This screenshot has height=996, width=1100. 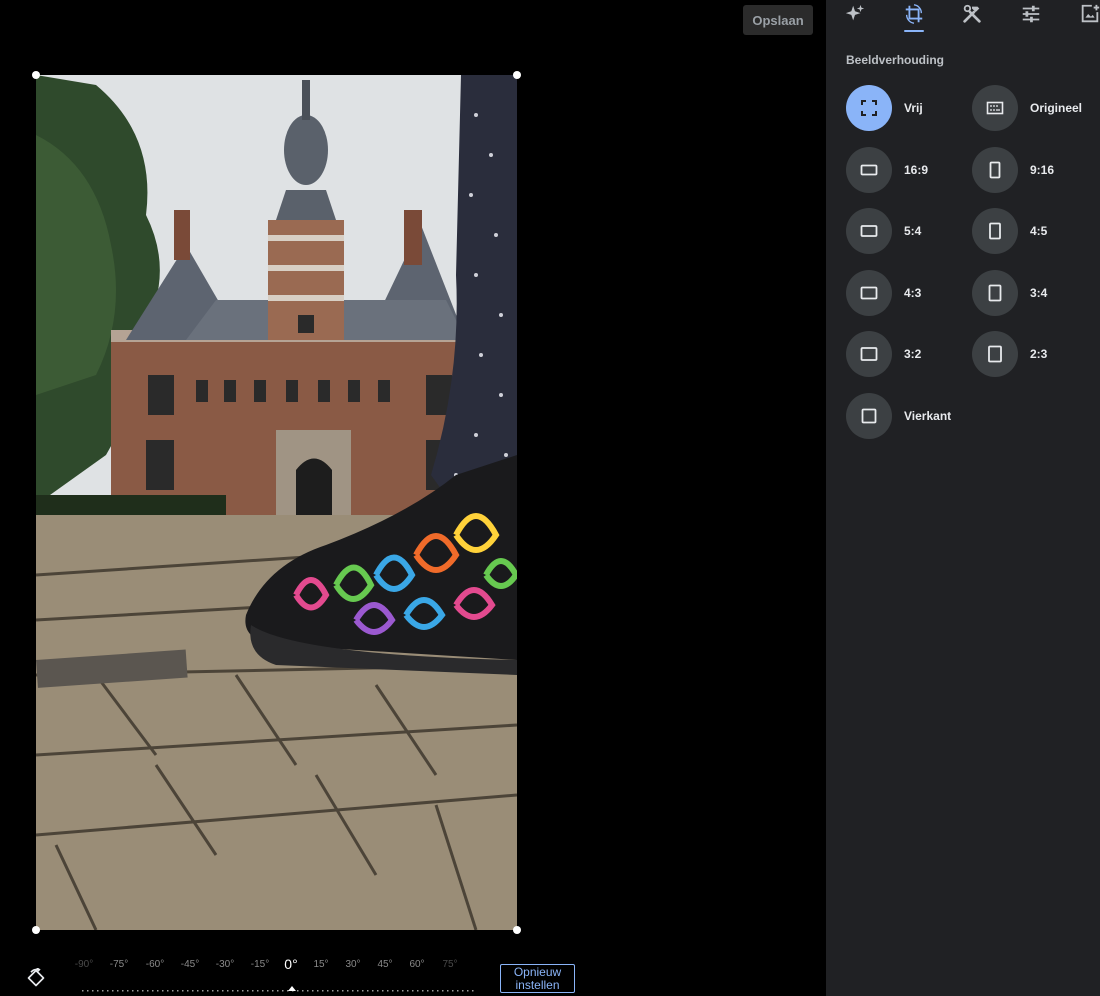 What do you see at coordinates (155, 964) in the screenshot?
I see `angle-label: -60°` at bounding box center [155, 964].